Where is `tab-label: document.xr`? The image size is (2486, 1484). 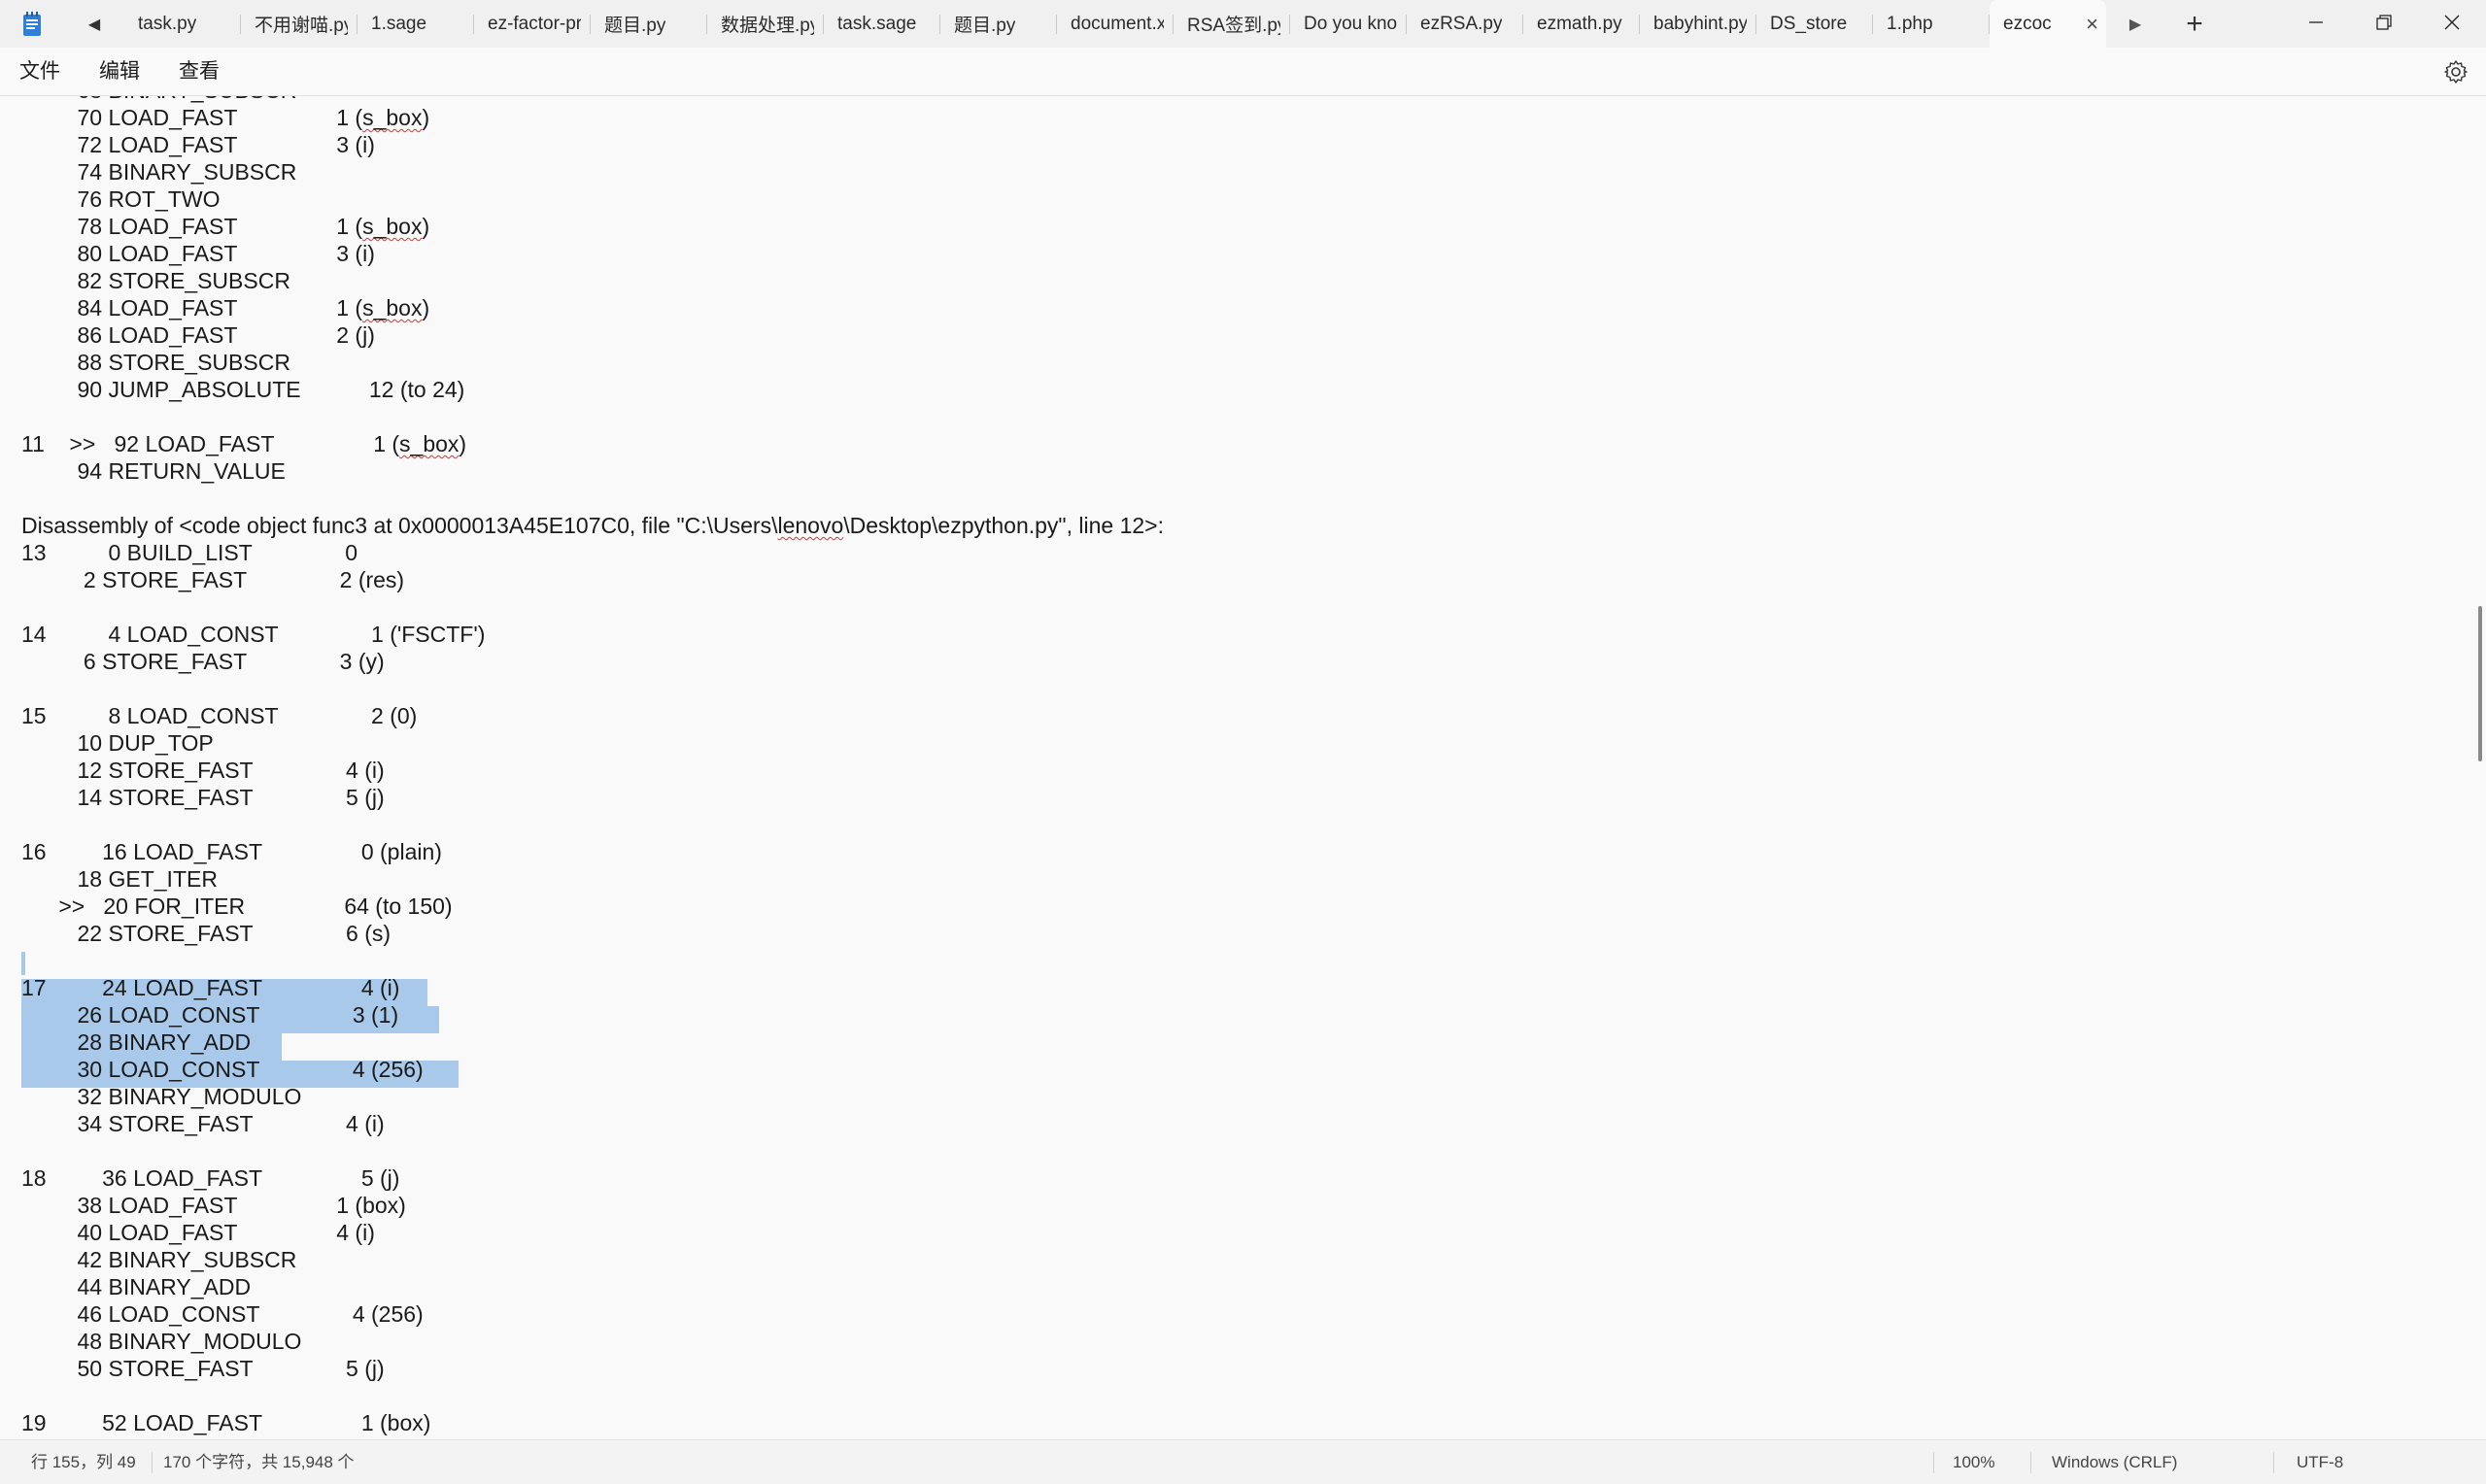 tab-label: document.xr is located at coordinates (1117, 23).